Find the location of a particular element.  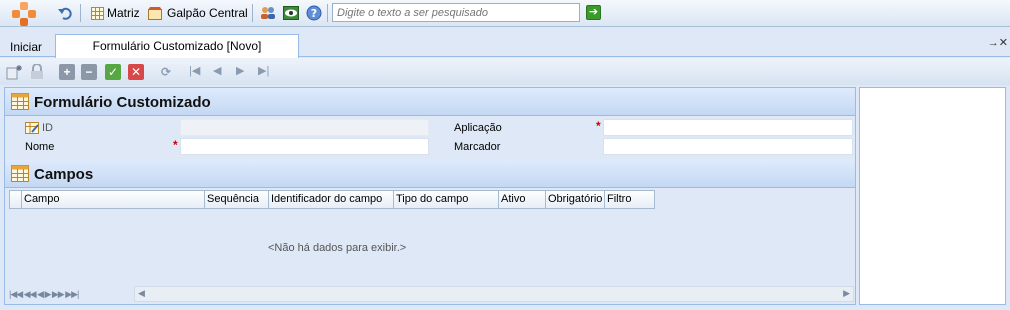

id-label-group: ID is located at coordinates (39, 128).